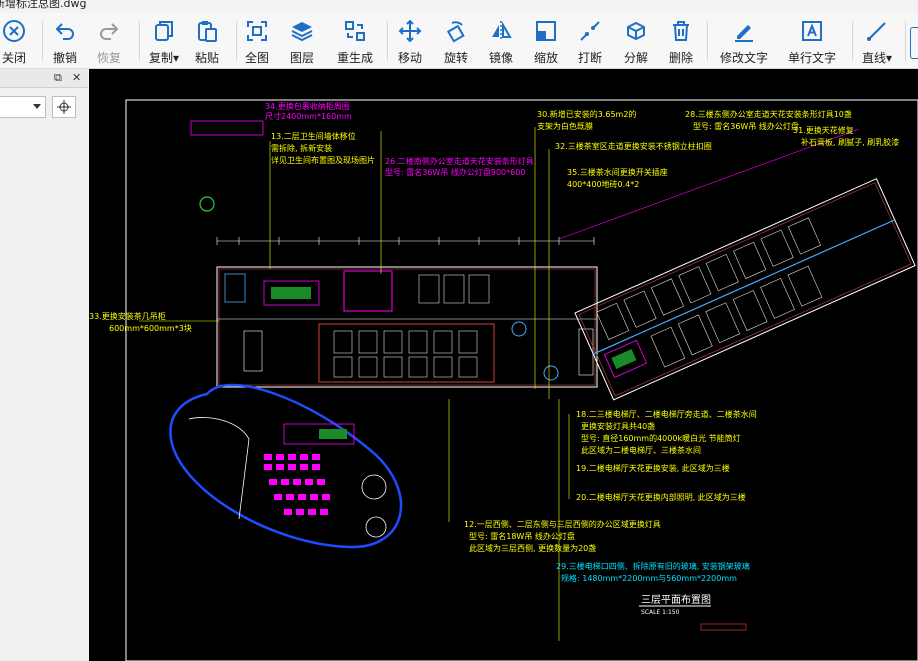 This screenshot has height=661, width=918. What do you see at coordinates (37, 106) in the screenshot?
I see `chevron-down-icon` at bounding box center [37, 106].